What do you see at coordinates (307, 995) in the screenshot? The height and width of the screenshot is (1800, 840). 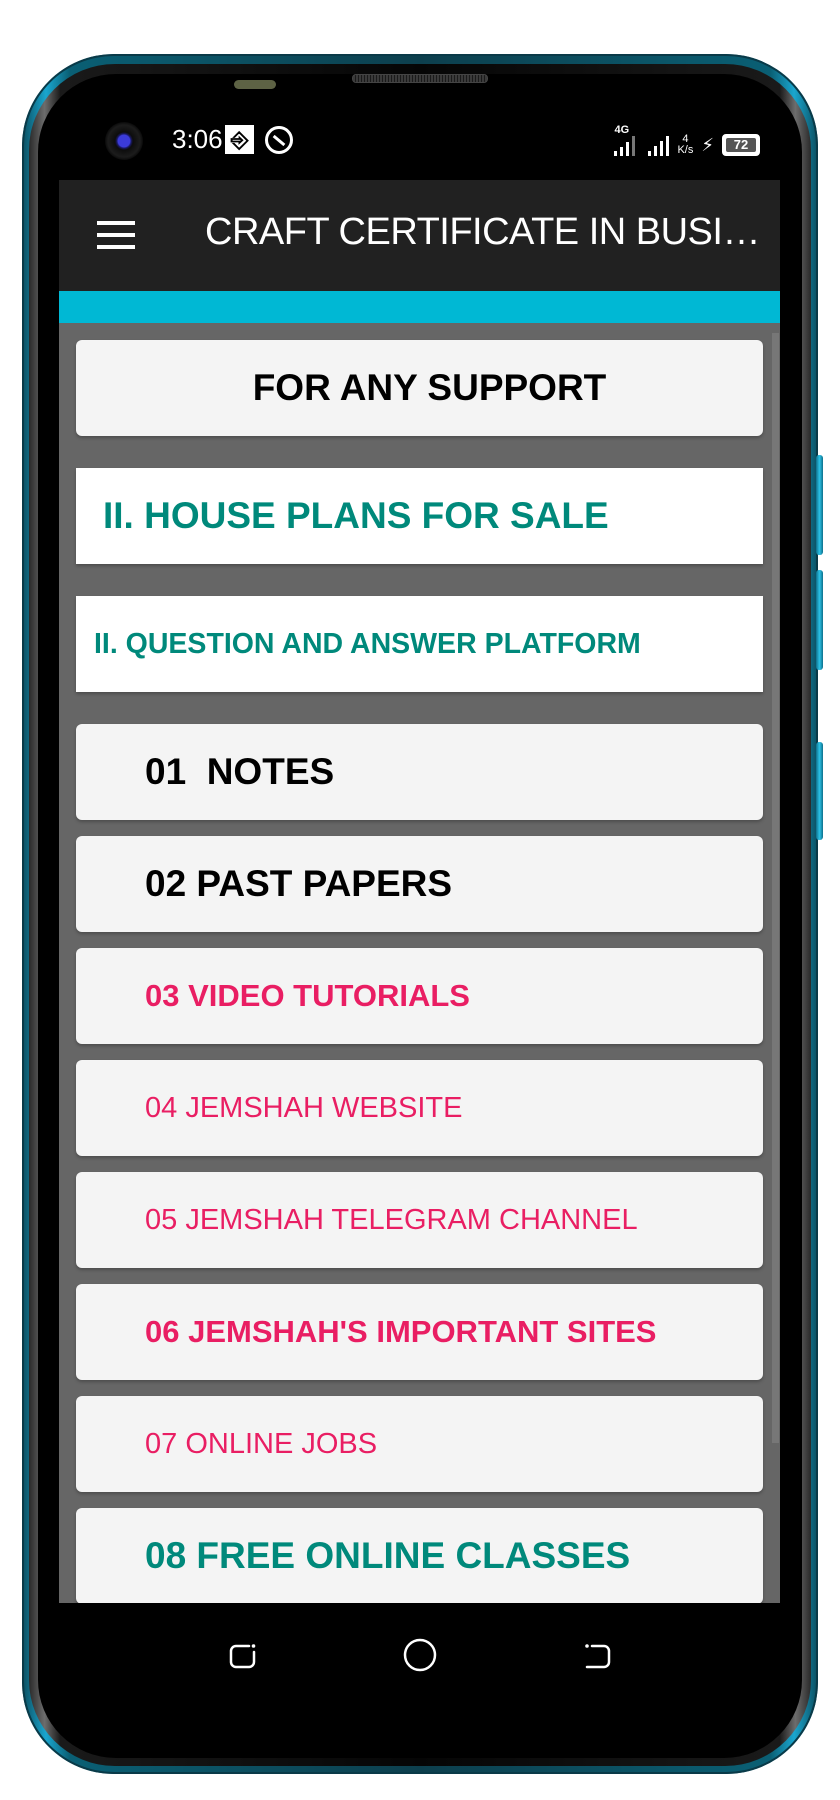 I see `menu-item-label: 03 VIDEO TUTORIALS` at bounding box center [307, 995].